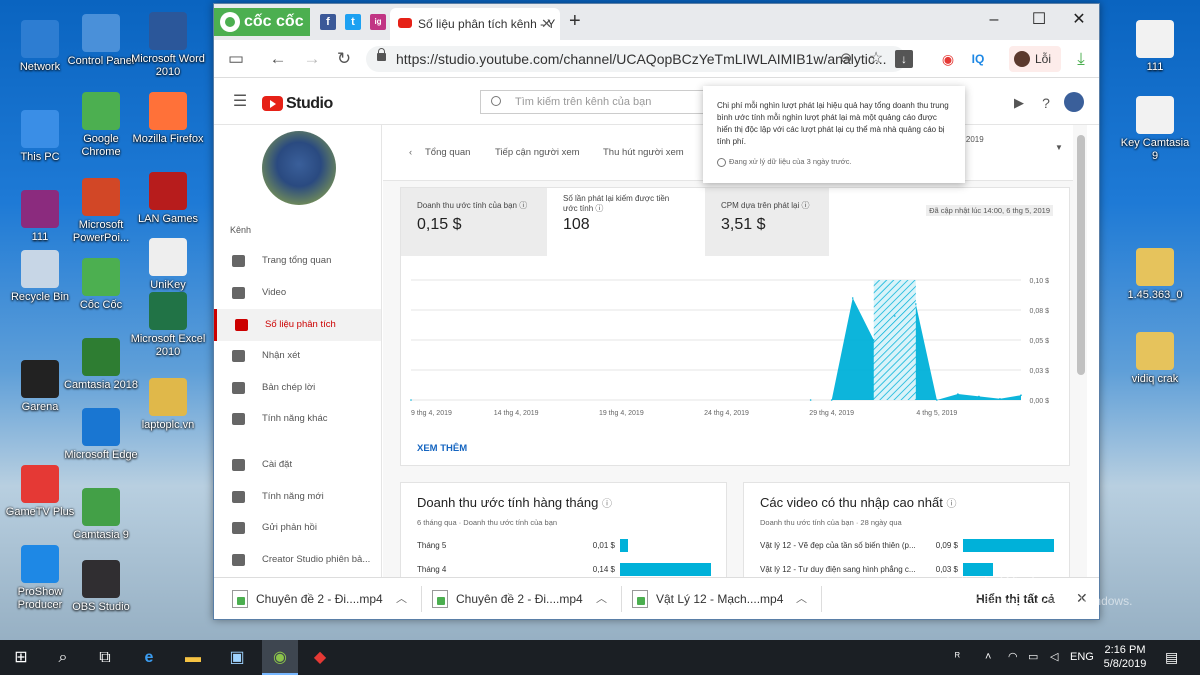 The image size is (1200, 675). What do you see at coordinates (105, 658) in the screenshot?
I see `task-view-icon: ⧉` at bounding box center [105, 658].